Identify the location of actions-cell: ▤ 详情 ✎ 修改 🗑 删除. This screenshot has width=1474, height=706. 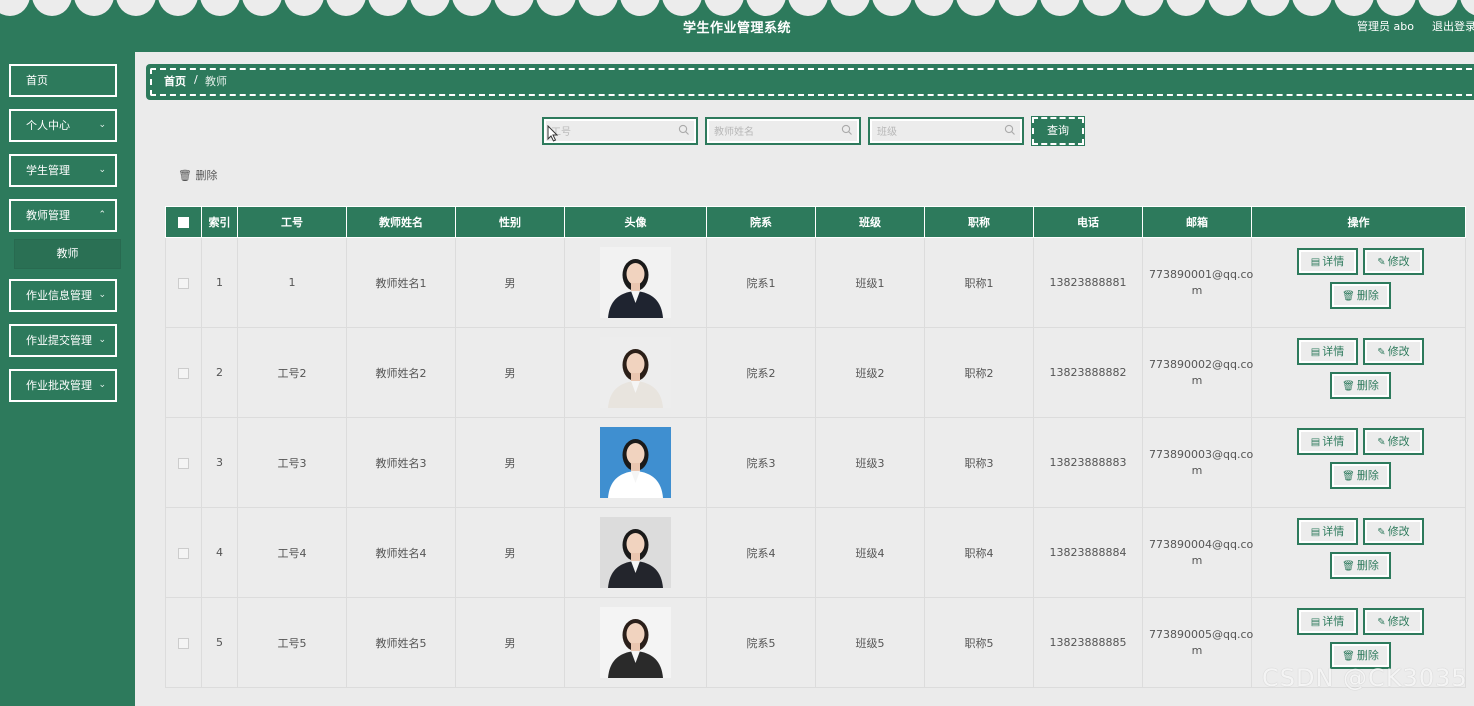
(1358, 462).